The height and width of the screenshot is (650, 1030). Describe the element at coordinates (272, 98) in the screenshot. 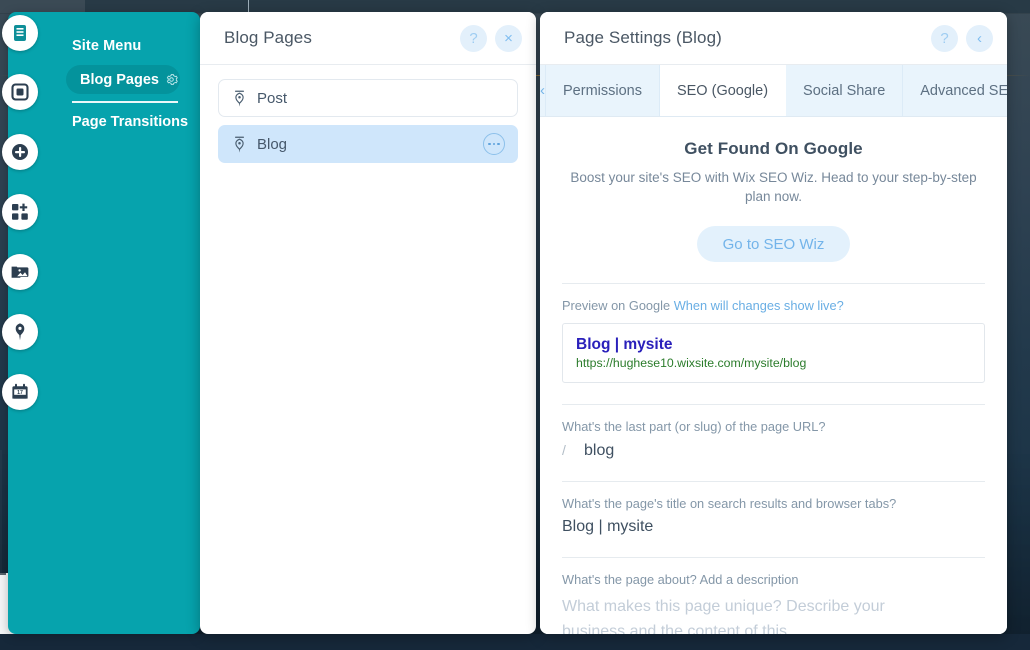

I see `list-item-label: Post` at that location.